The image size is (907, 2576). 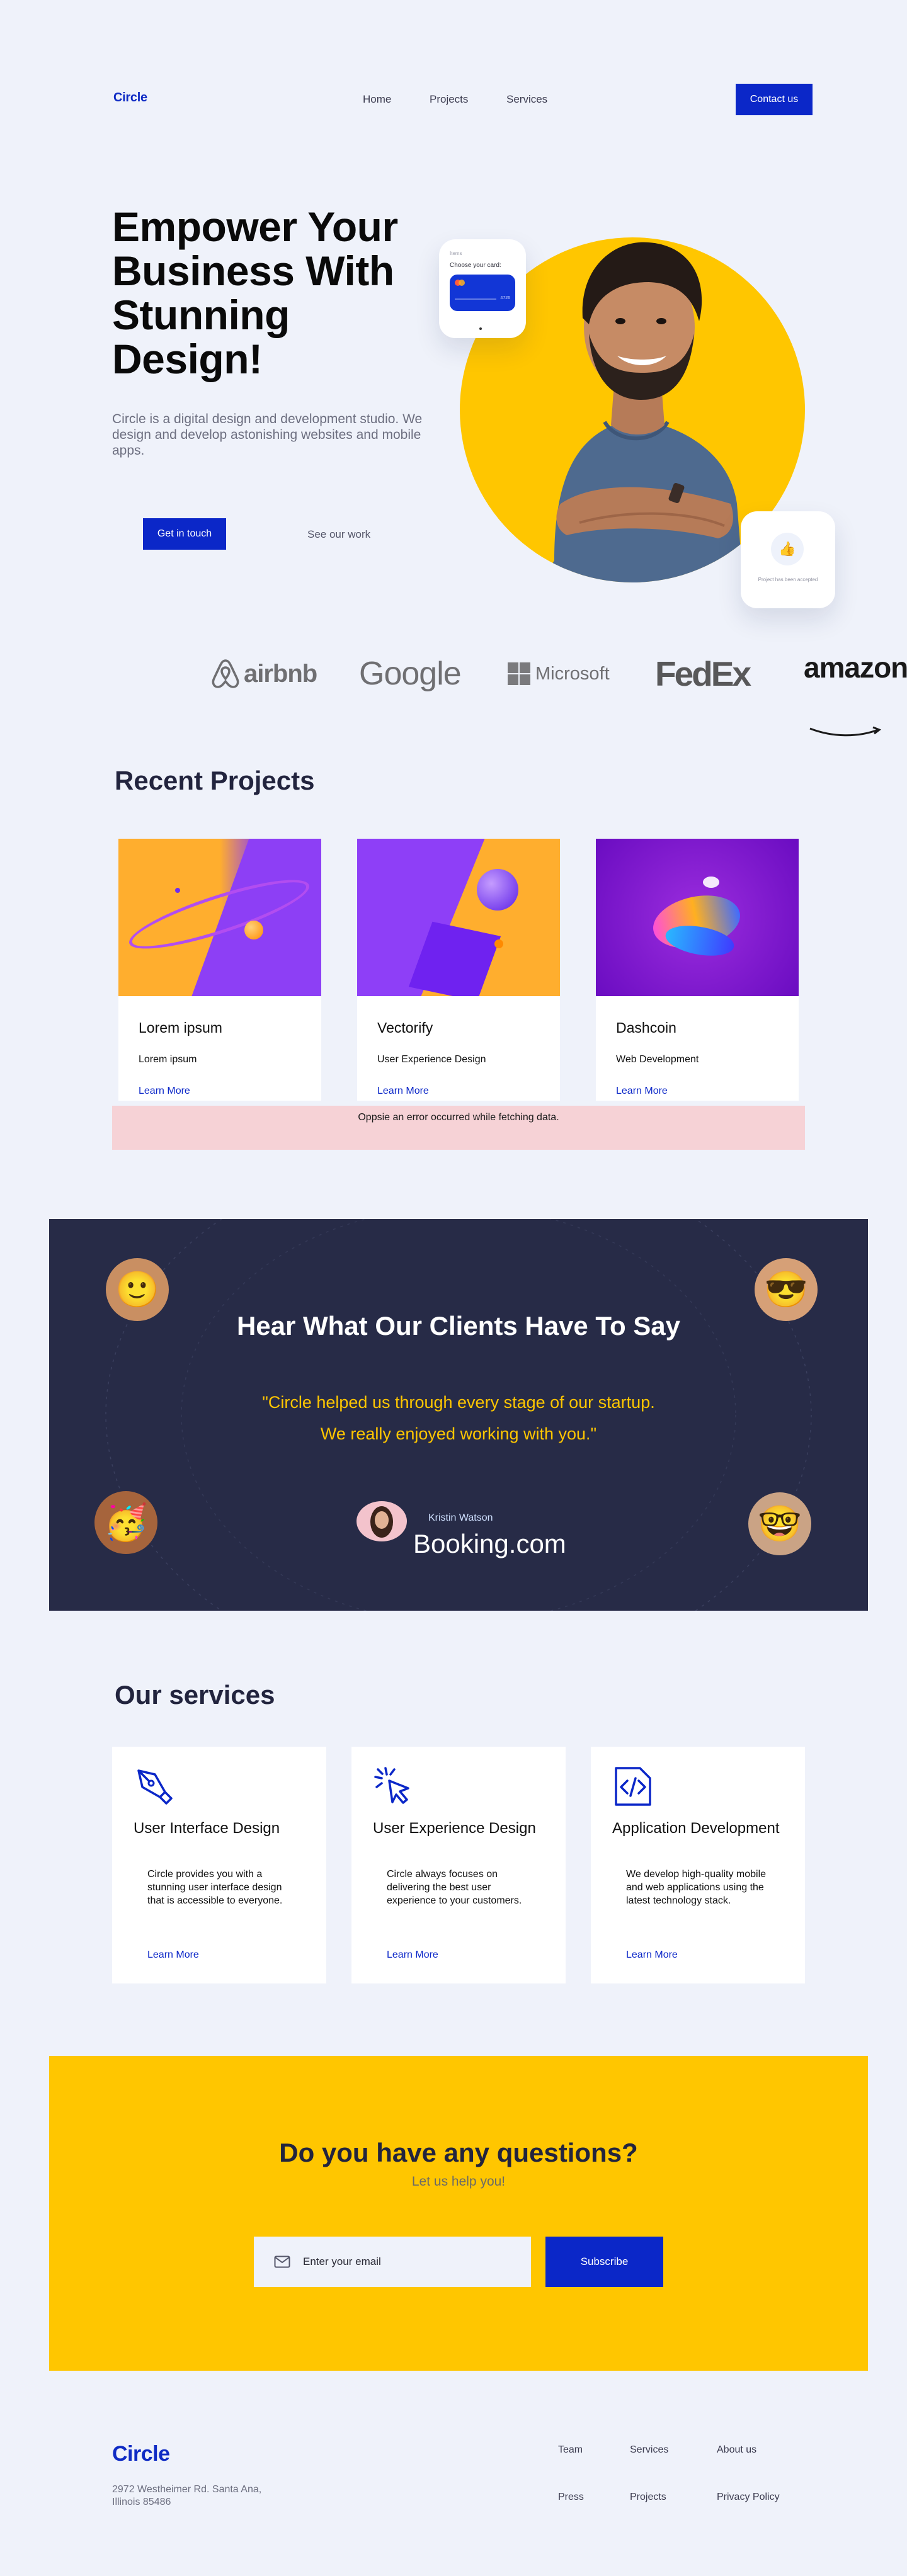 I want to click on payment-card-widget: Items Choose your card: 4726, so click(x=482, y=288).